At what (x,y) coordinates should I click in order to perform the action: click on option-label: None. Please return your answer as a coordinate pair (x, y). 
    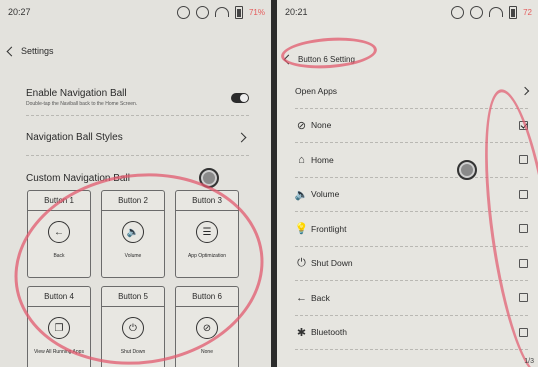
    Looking at the image, I should click on (321, 125).